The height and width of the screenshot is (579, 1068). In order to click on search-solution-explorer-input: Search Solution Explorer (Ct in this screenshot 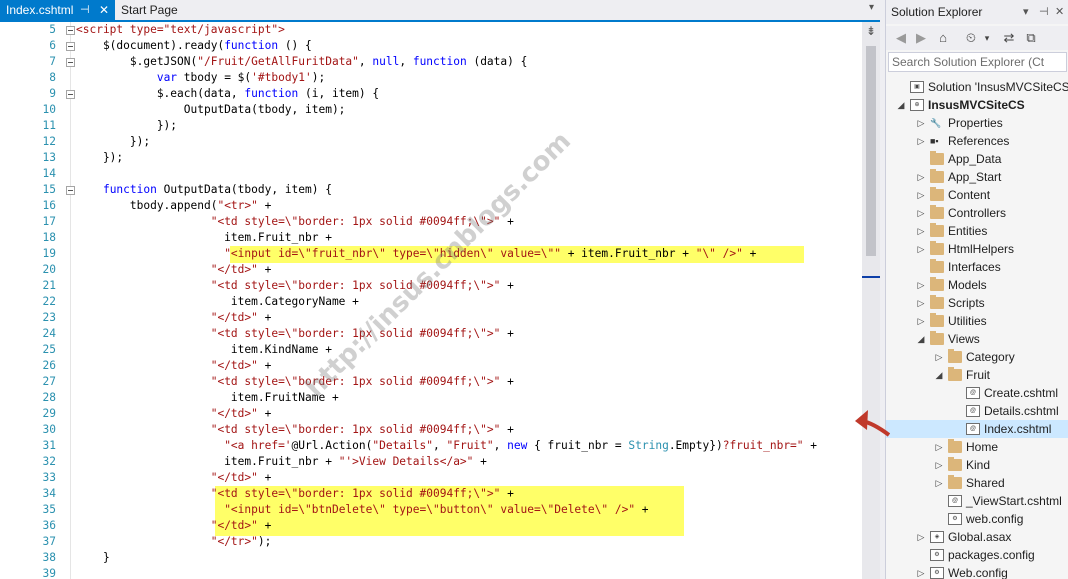, I will do `click(977, 62)`.